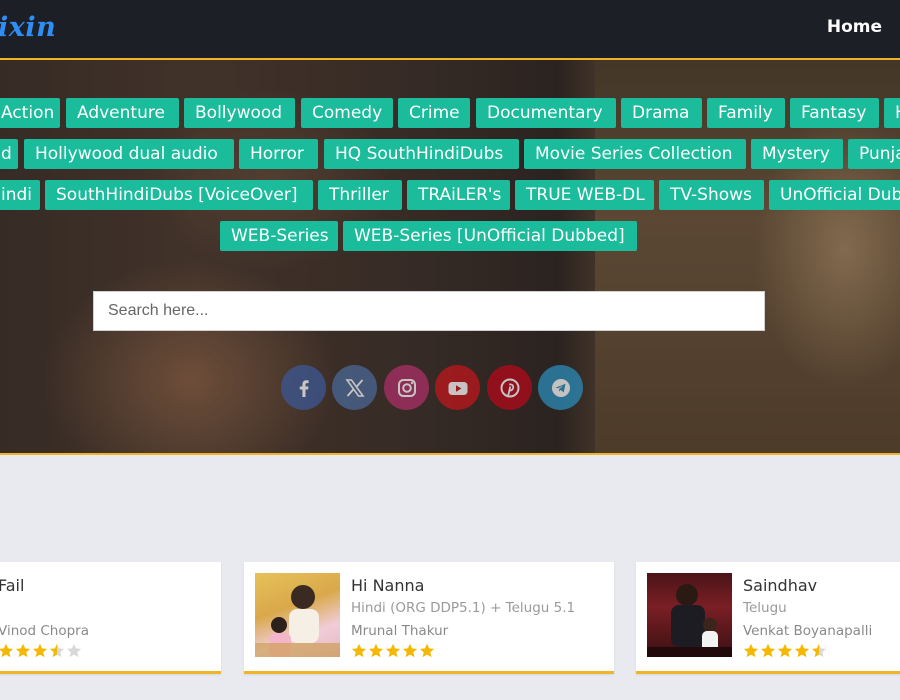 The image size is (900, 700). Describe the element at coordinates (797, 154) in the screenshot. I see `category-tag: Mystery` at that location.